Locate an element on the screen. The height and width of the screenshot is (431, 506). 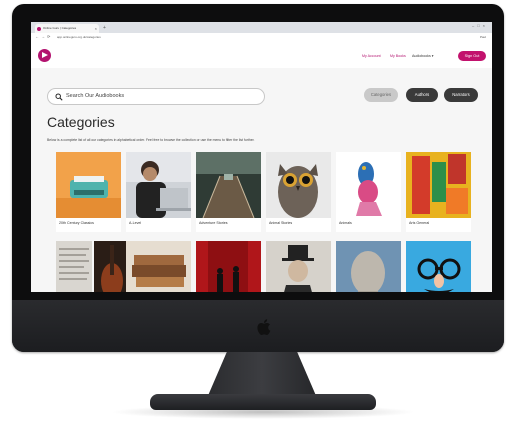
theatre-red-curtain-image is located at coordinates (228, 266).